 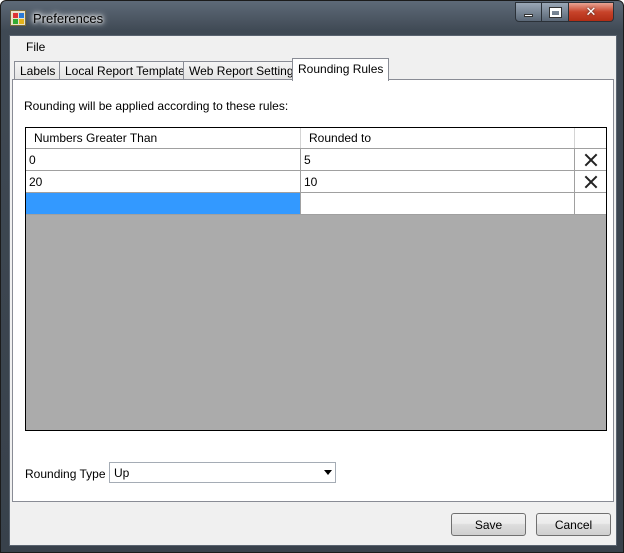 I want to click on menu-bar: File, so click(x=313, y=47).